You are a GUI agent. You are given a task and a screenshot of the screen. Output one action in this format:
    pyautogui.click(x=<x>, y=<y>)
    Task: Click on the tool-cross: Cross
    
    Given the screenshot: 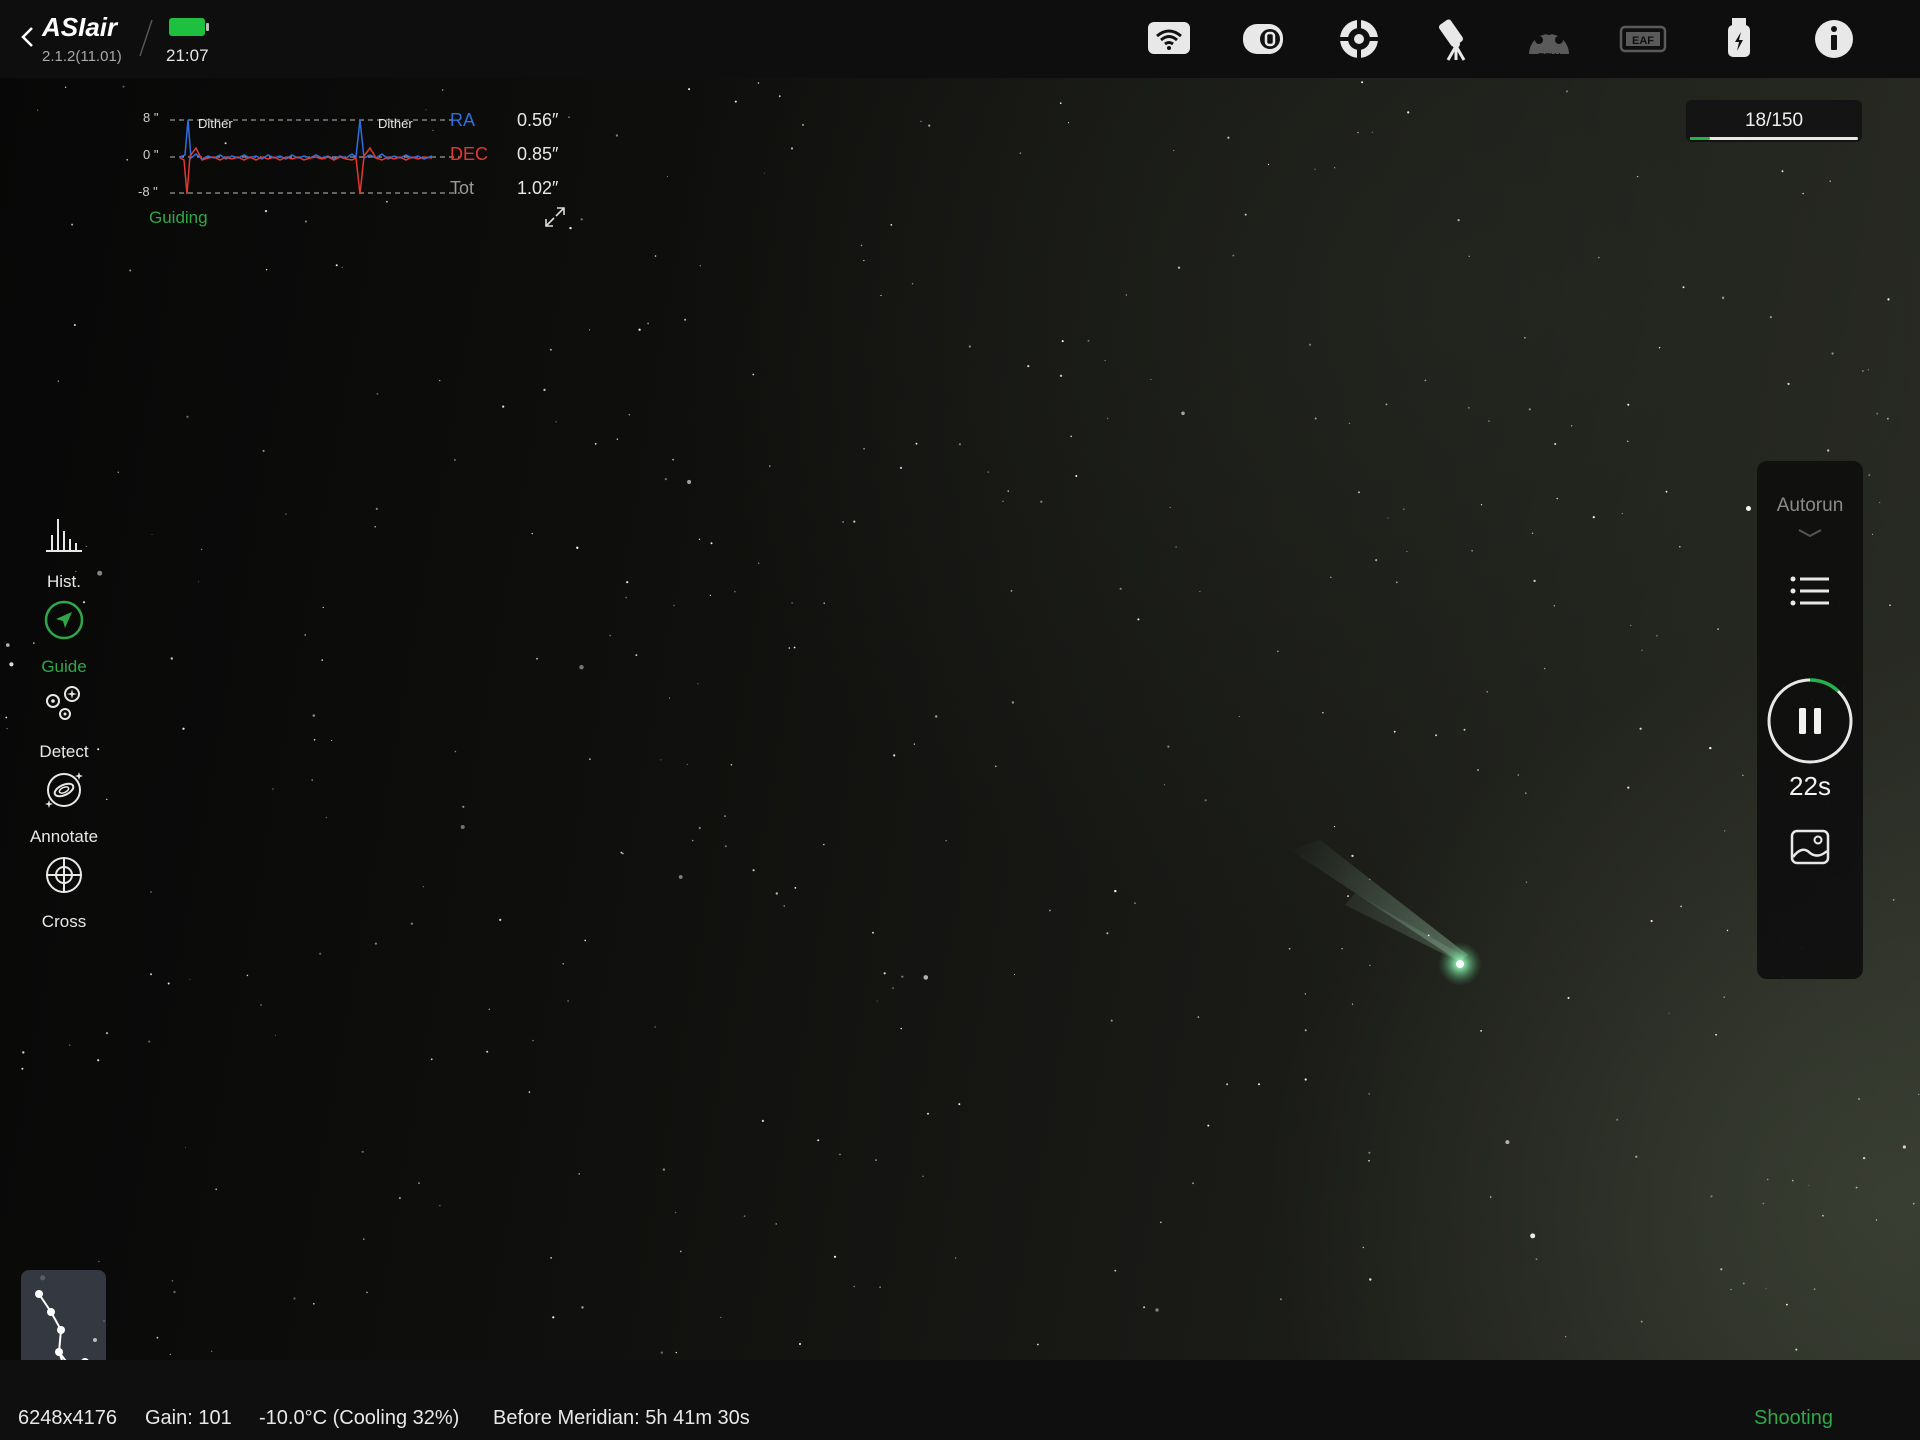 What is the action you would take?
    pyautogui.click(x=64, y=895)
    